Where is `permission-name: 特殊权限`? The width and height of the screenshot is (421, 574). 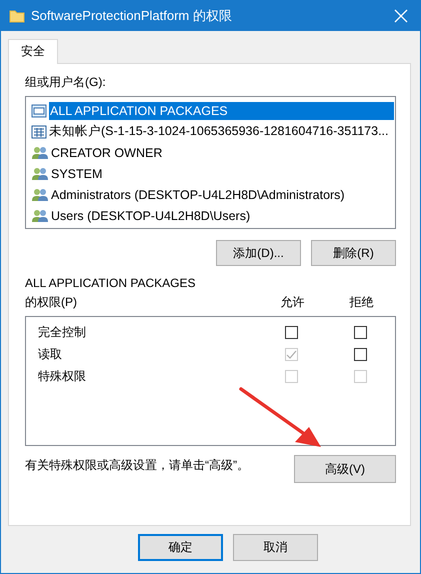
permission-name: 特殊权限 is located at coordinates (62, 376).